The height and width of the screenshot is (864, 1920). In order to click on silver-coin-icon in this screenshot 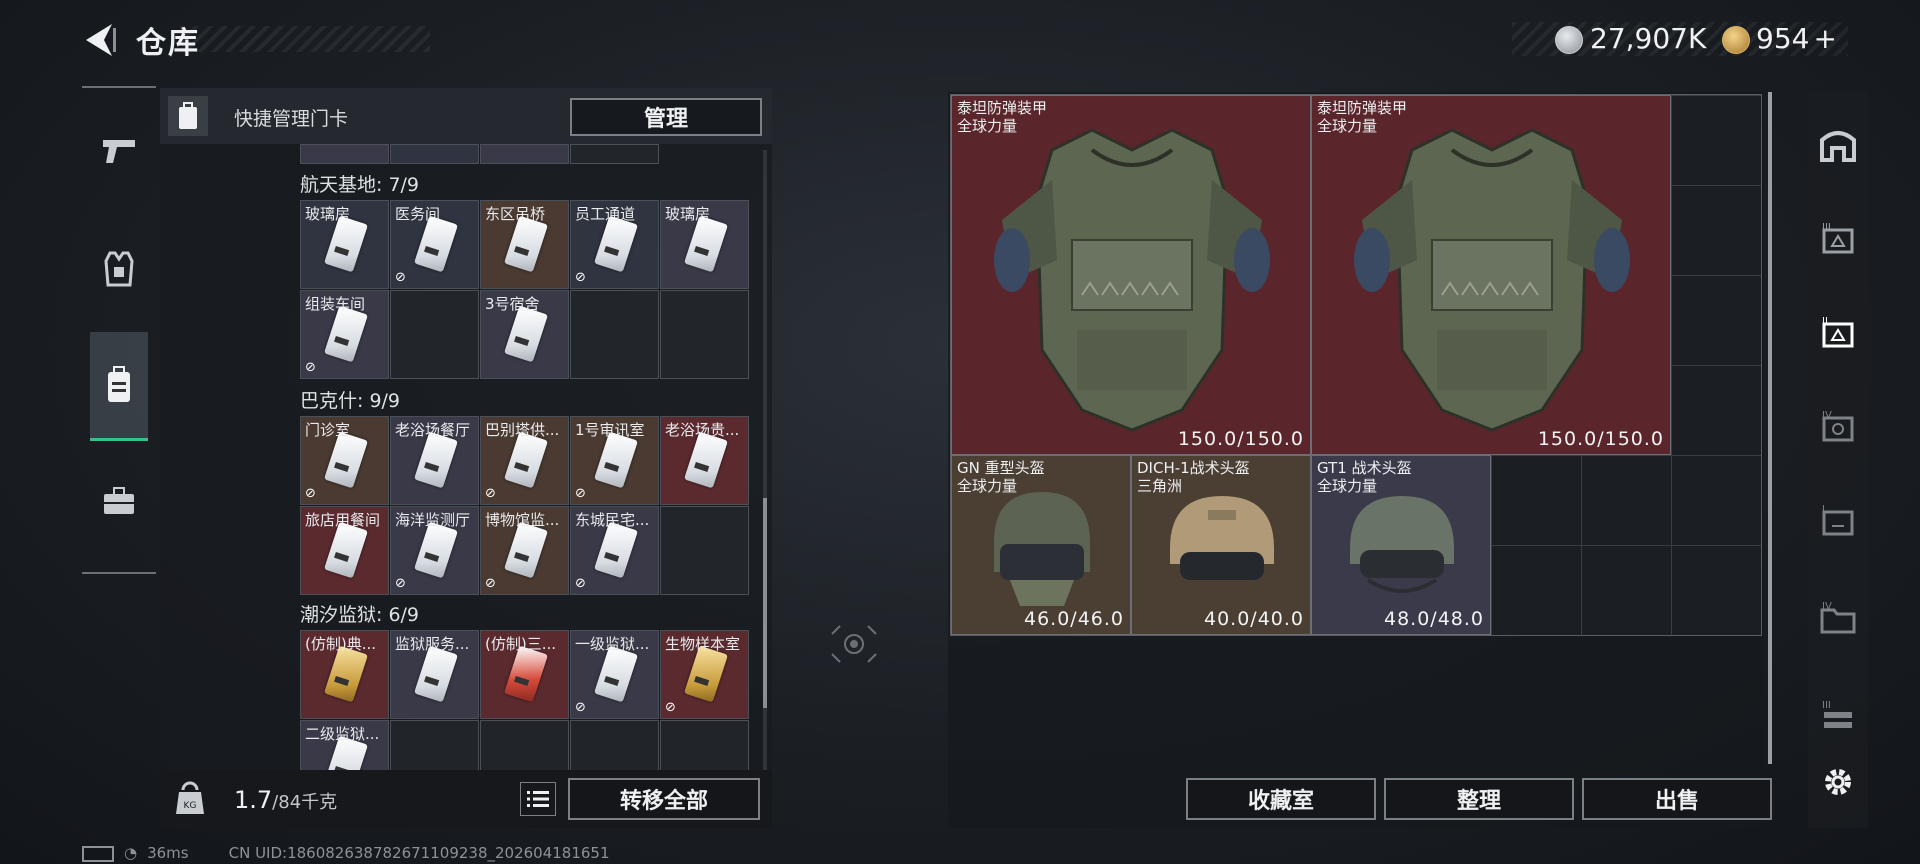, I will do `click(1569, 40)`.